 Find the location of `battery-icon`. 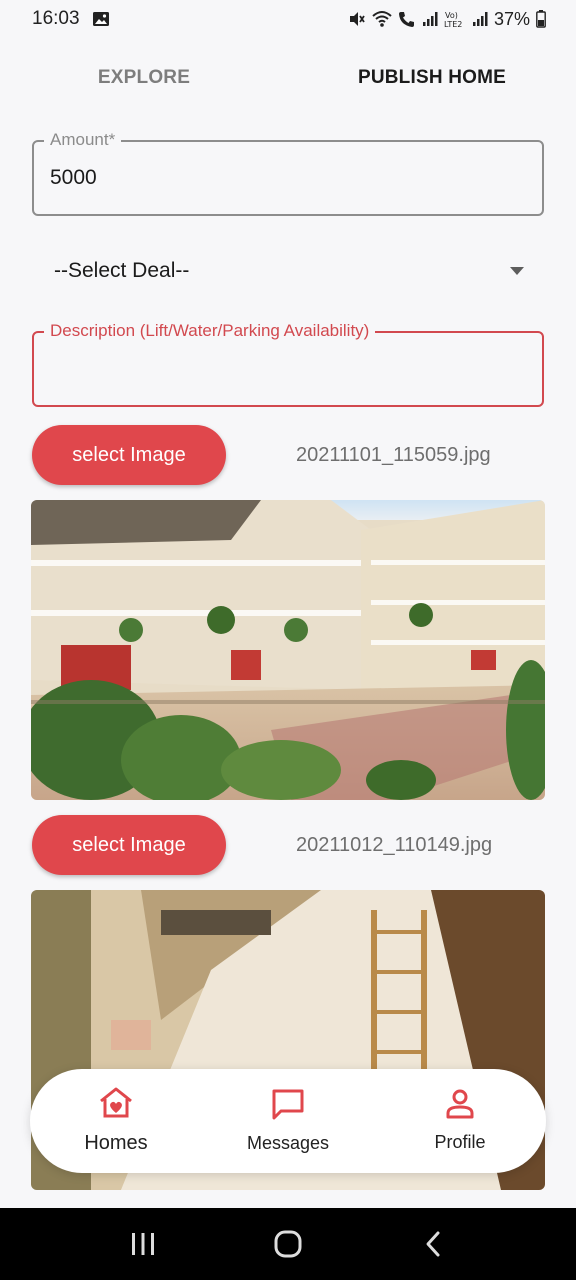

battery-icon is located at coordinates (541, 19).